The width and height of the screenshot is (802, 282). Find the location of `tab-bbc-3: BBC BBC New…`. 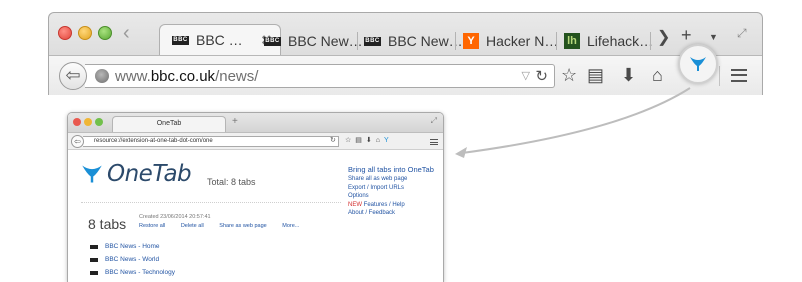

tab-bbc-3: BBC BBC New… is located at coordinates (413, 41).